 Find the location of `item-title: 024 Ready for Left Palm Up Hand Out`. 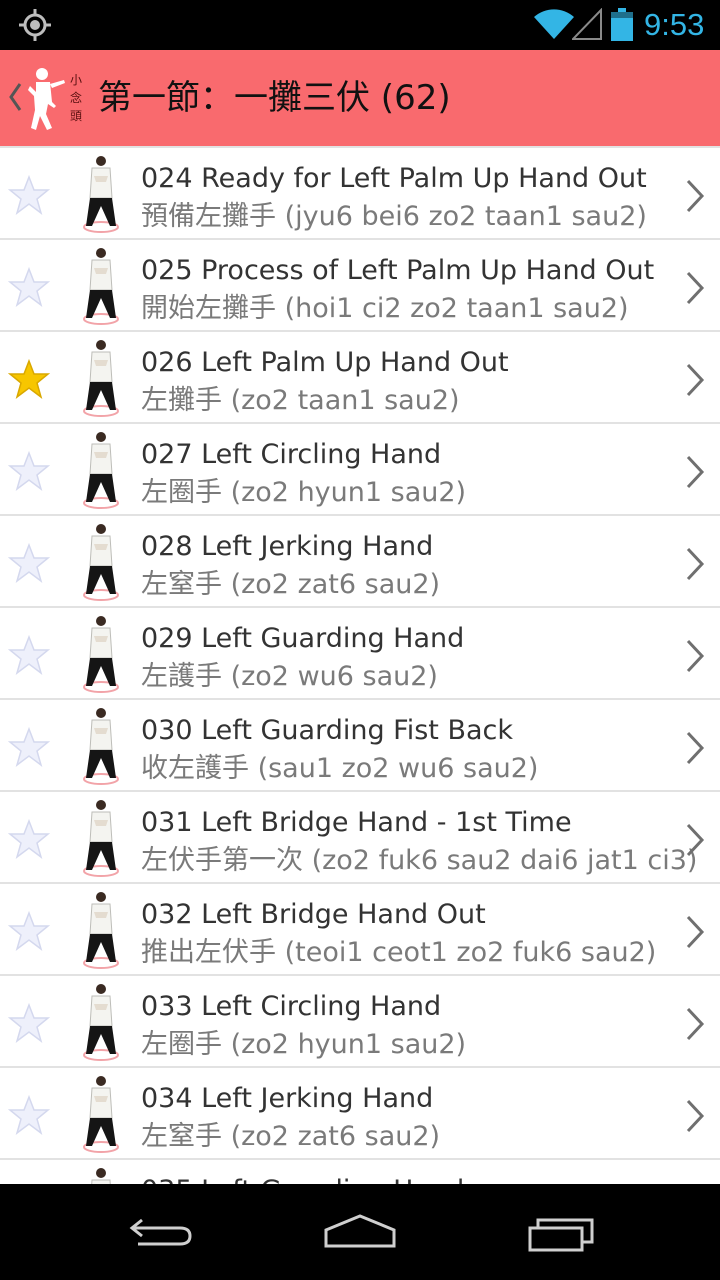

item-title: 024 Ready for Left Palm Up Hand Out is located at coordinates (394, 178).